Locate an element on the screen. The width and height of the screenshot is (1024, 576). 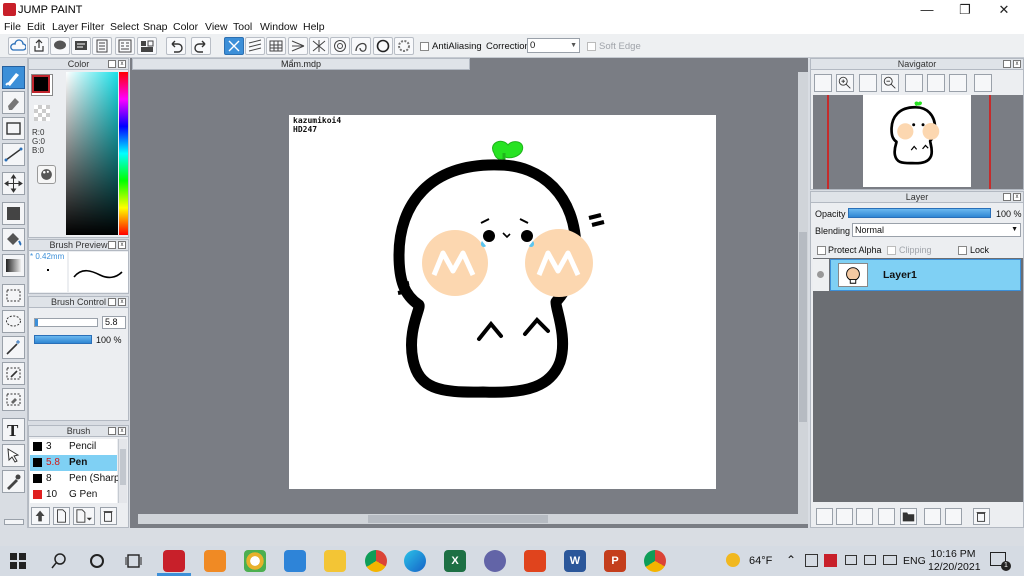
share-icon is located at coordinates (39, 46).